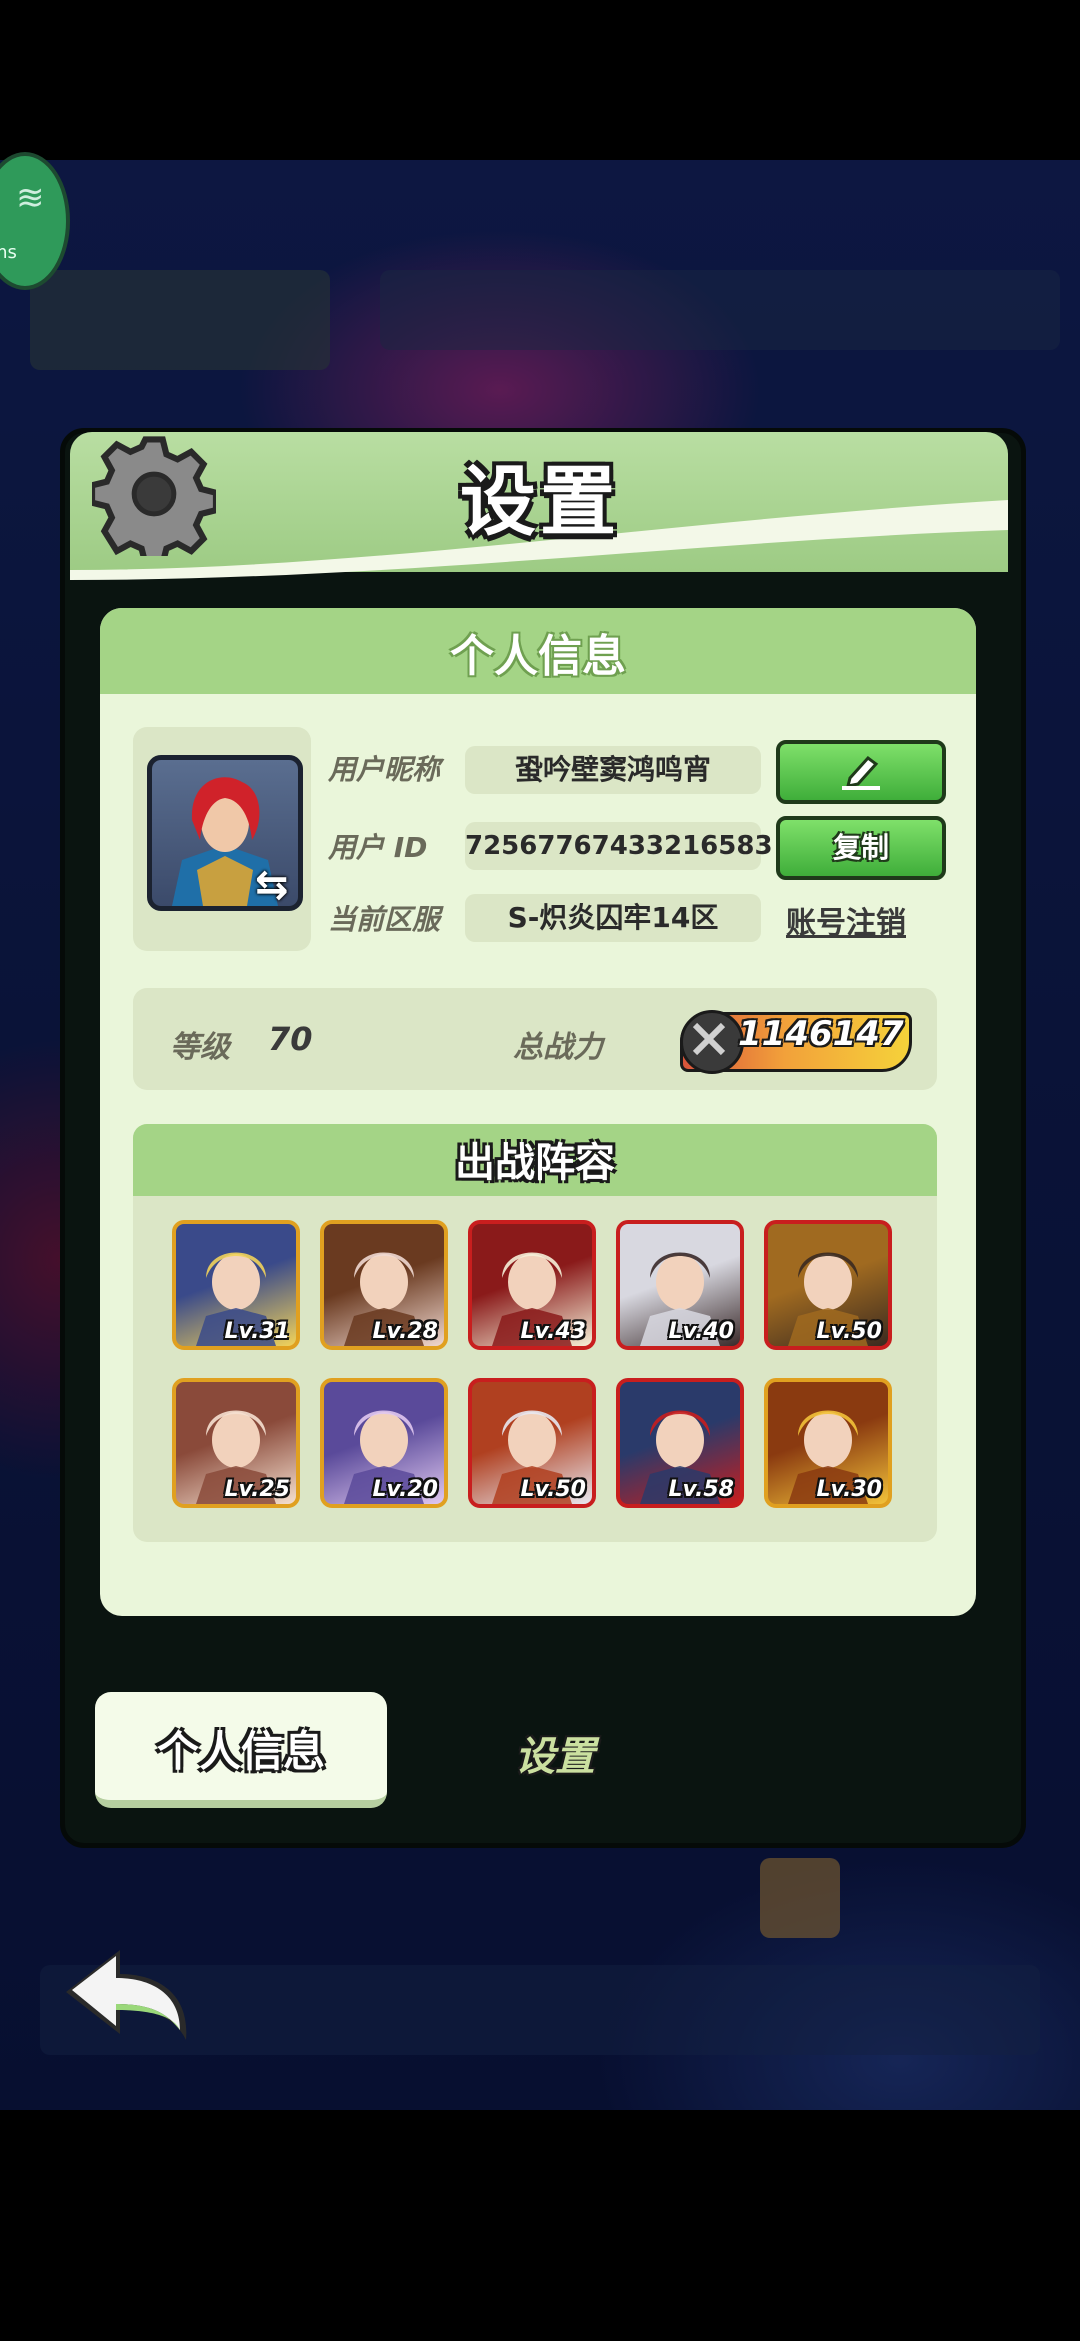 The image size is (1080, 2341). Describe the element at coordinates (128, 1995) in the screenshot. I see `back-arrow-icon` at that location.